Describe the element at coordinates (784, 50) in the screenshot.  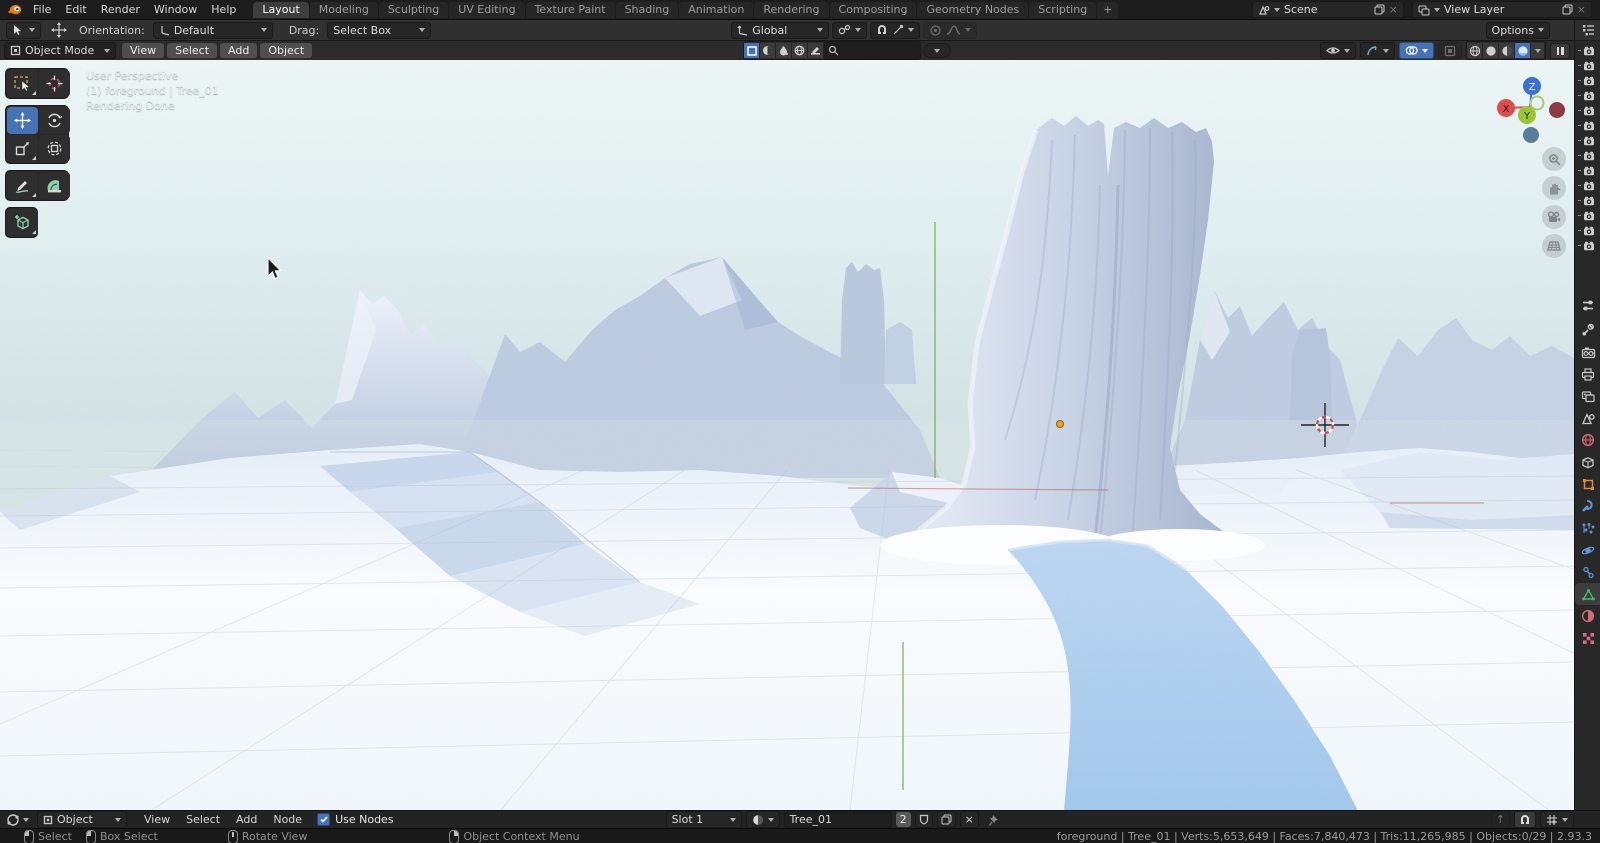
I see `fluid-filter-icon` at that location.